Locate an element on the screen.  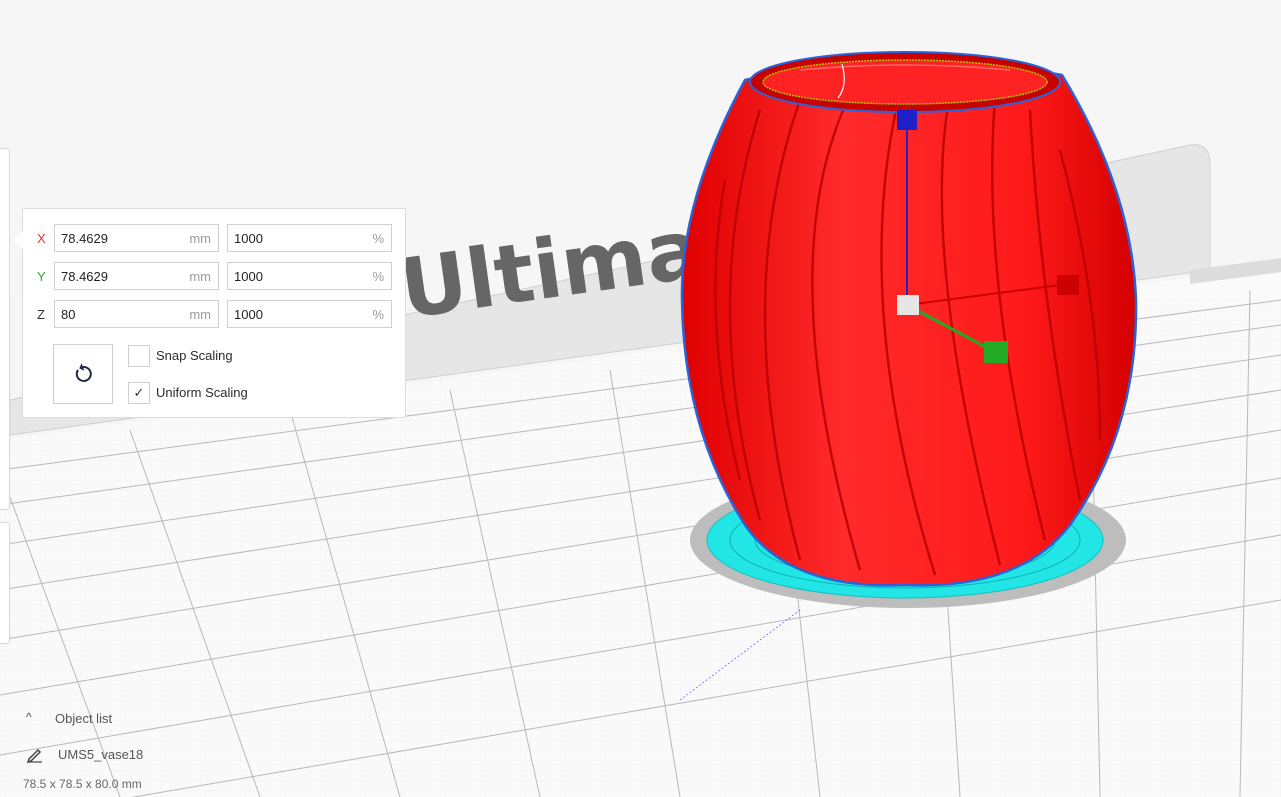
gizmo-z-handle is located at coordinates (907, 120).